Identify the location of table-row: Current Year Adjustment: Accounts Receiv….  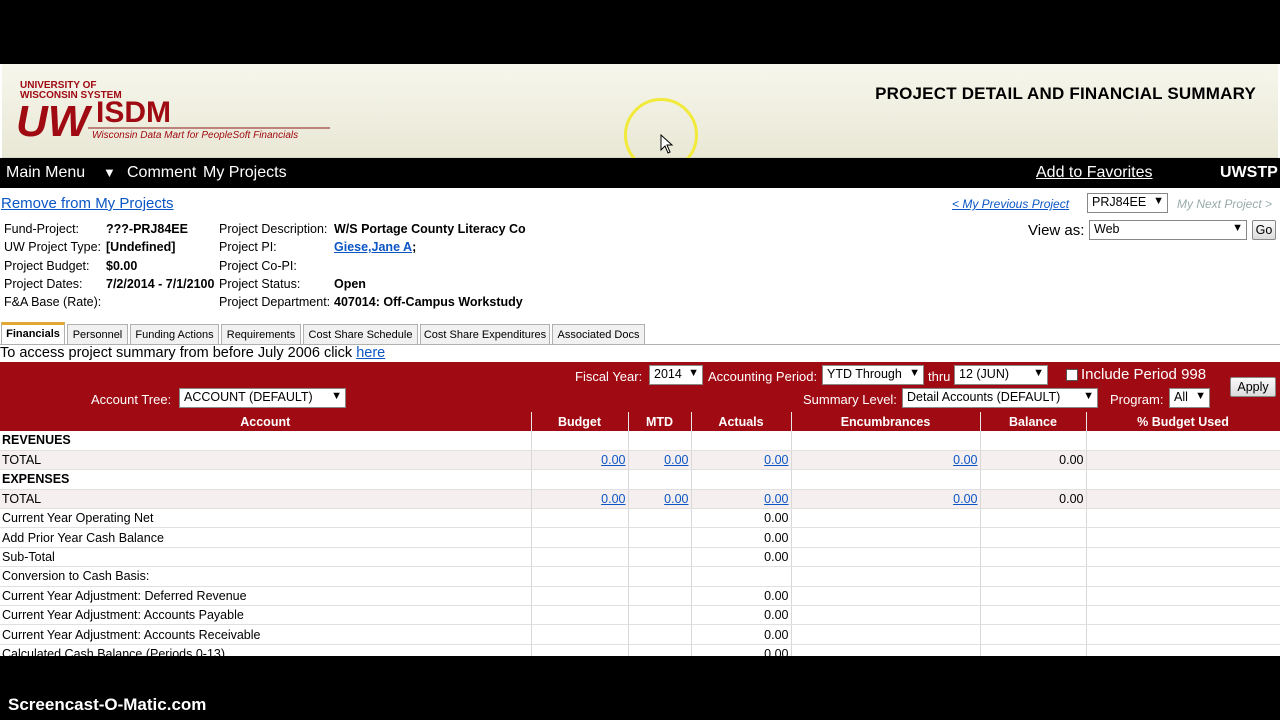
(640, 634).